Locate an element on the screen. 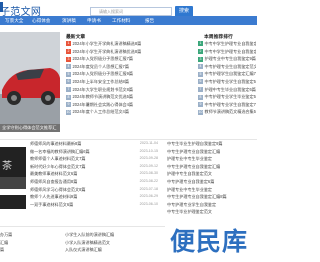  list-item: 2 2024年小学生开学典礼演讲稿优选8篇 is located at coordinates (116, 52).